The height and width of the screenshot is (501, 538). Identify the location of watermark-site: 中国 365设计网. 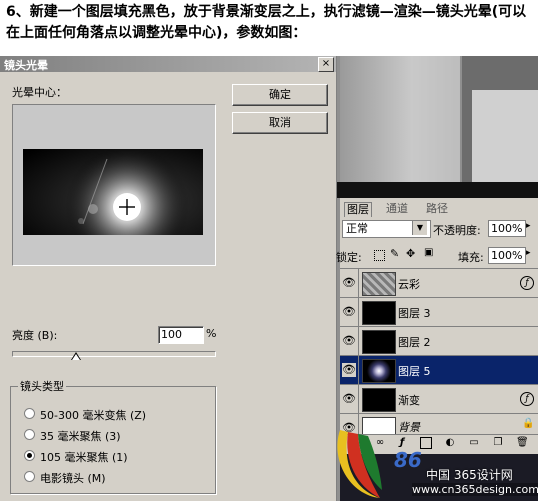
(469, 475).